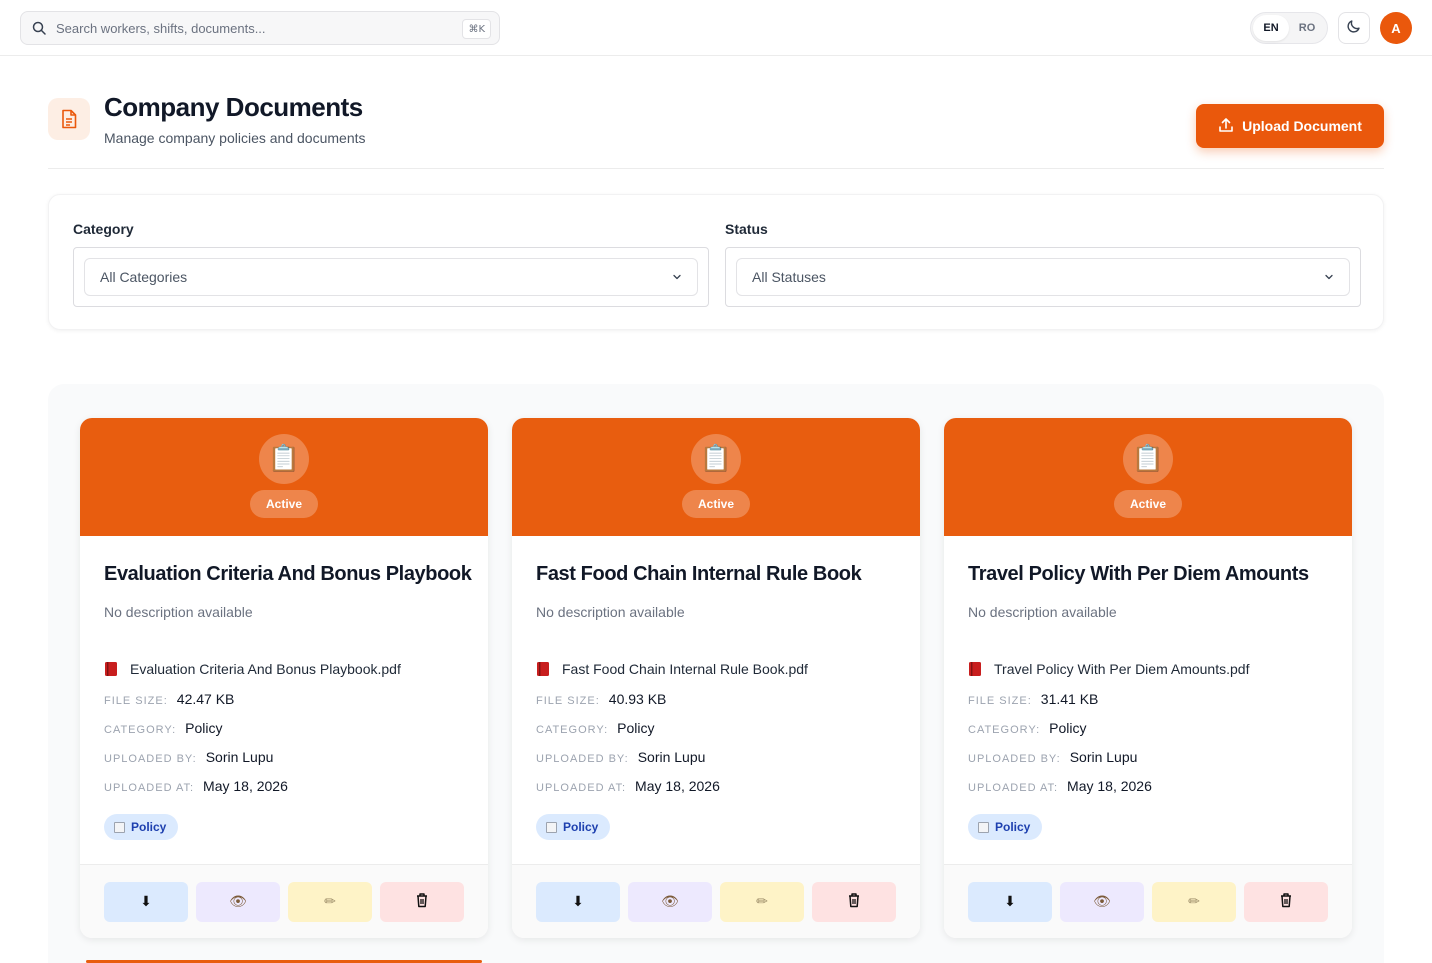 This screenshot has width=1432, height=963. What do you see at coordinates (637, 699) in the screenshot?
I see `file-size-value: 40.93 KB` at bounding box center [637, 699].